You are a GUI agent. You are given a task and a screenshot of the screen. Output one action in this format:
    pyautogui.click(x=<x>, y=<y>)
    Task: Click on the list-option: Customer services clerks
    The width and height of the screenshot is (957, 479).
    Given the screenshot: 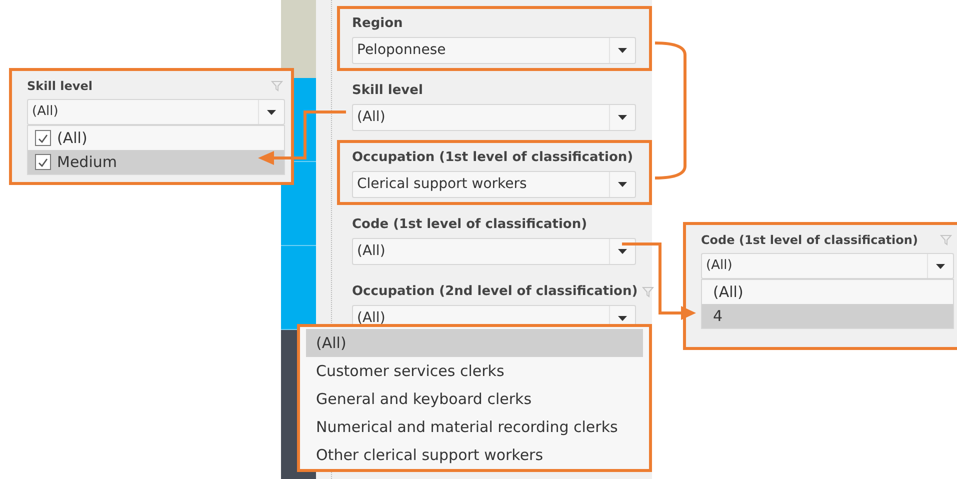 What is the action you would take?
    pyautogui.click(x=474, y=371)
    